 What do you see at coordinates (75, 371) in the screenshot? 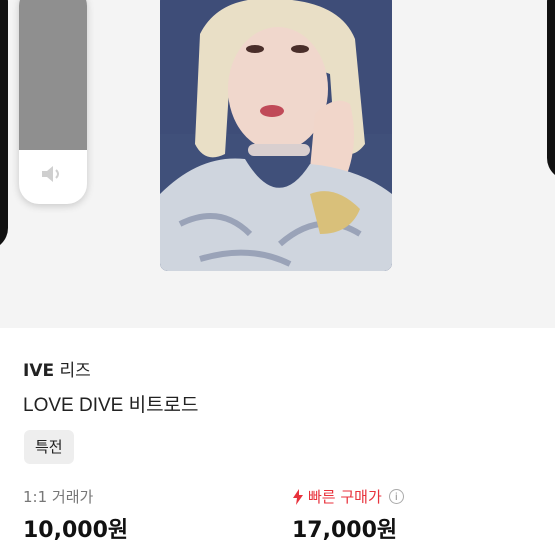
I see `member-name: 리즈` at bounding box center [75, 371].